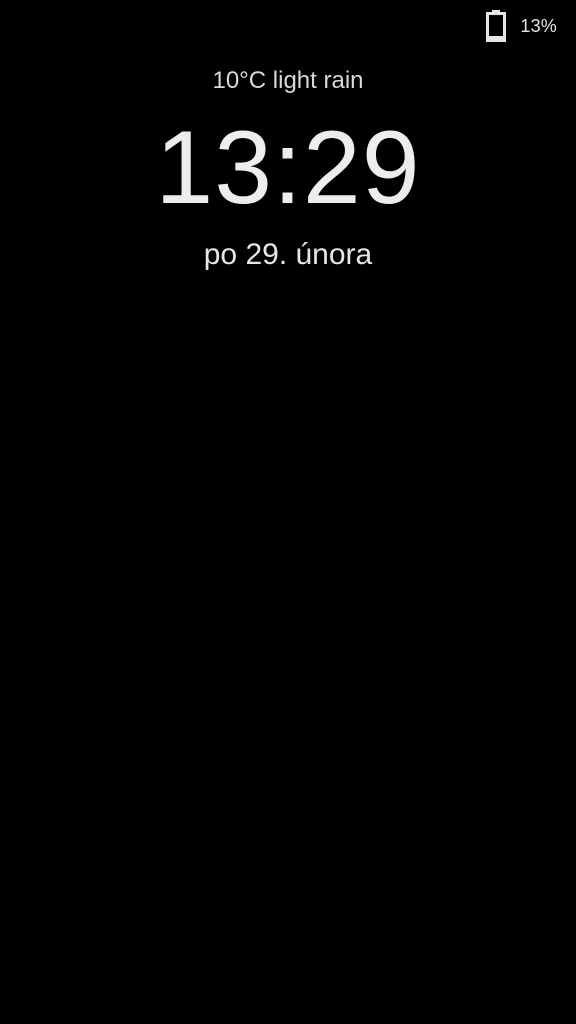 Image resolution: width=576 pixels, height=1024 pixels. Describe the element at coordinates (288, 27) in the screenshot. I see `status-bar: 13%` at that location.